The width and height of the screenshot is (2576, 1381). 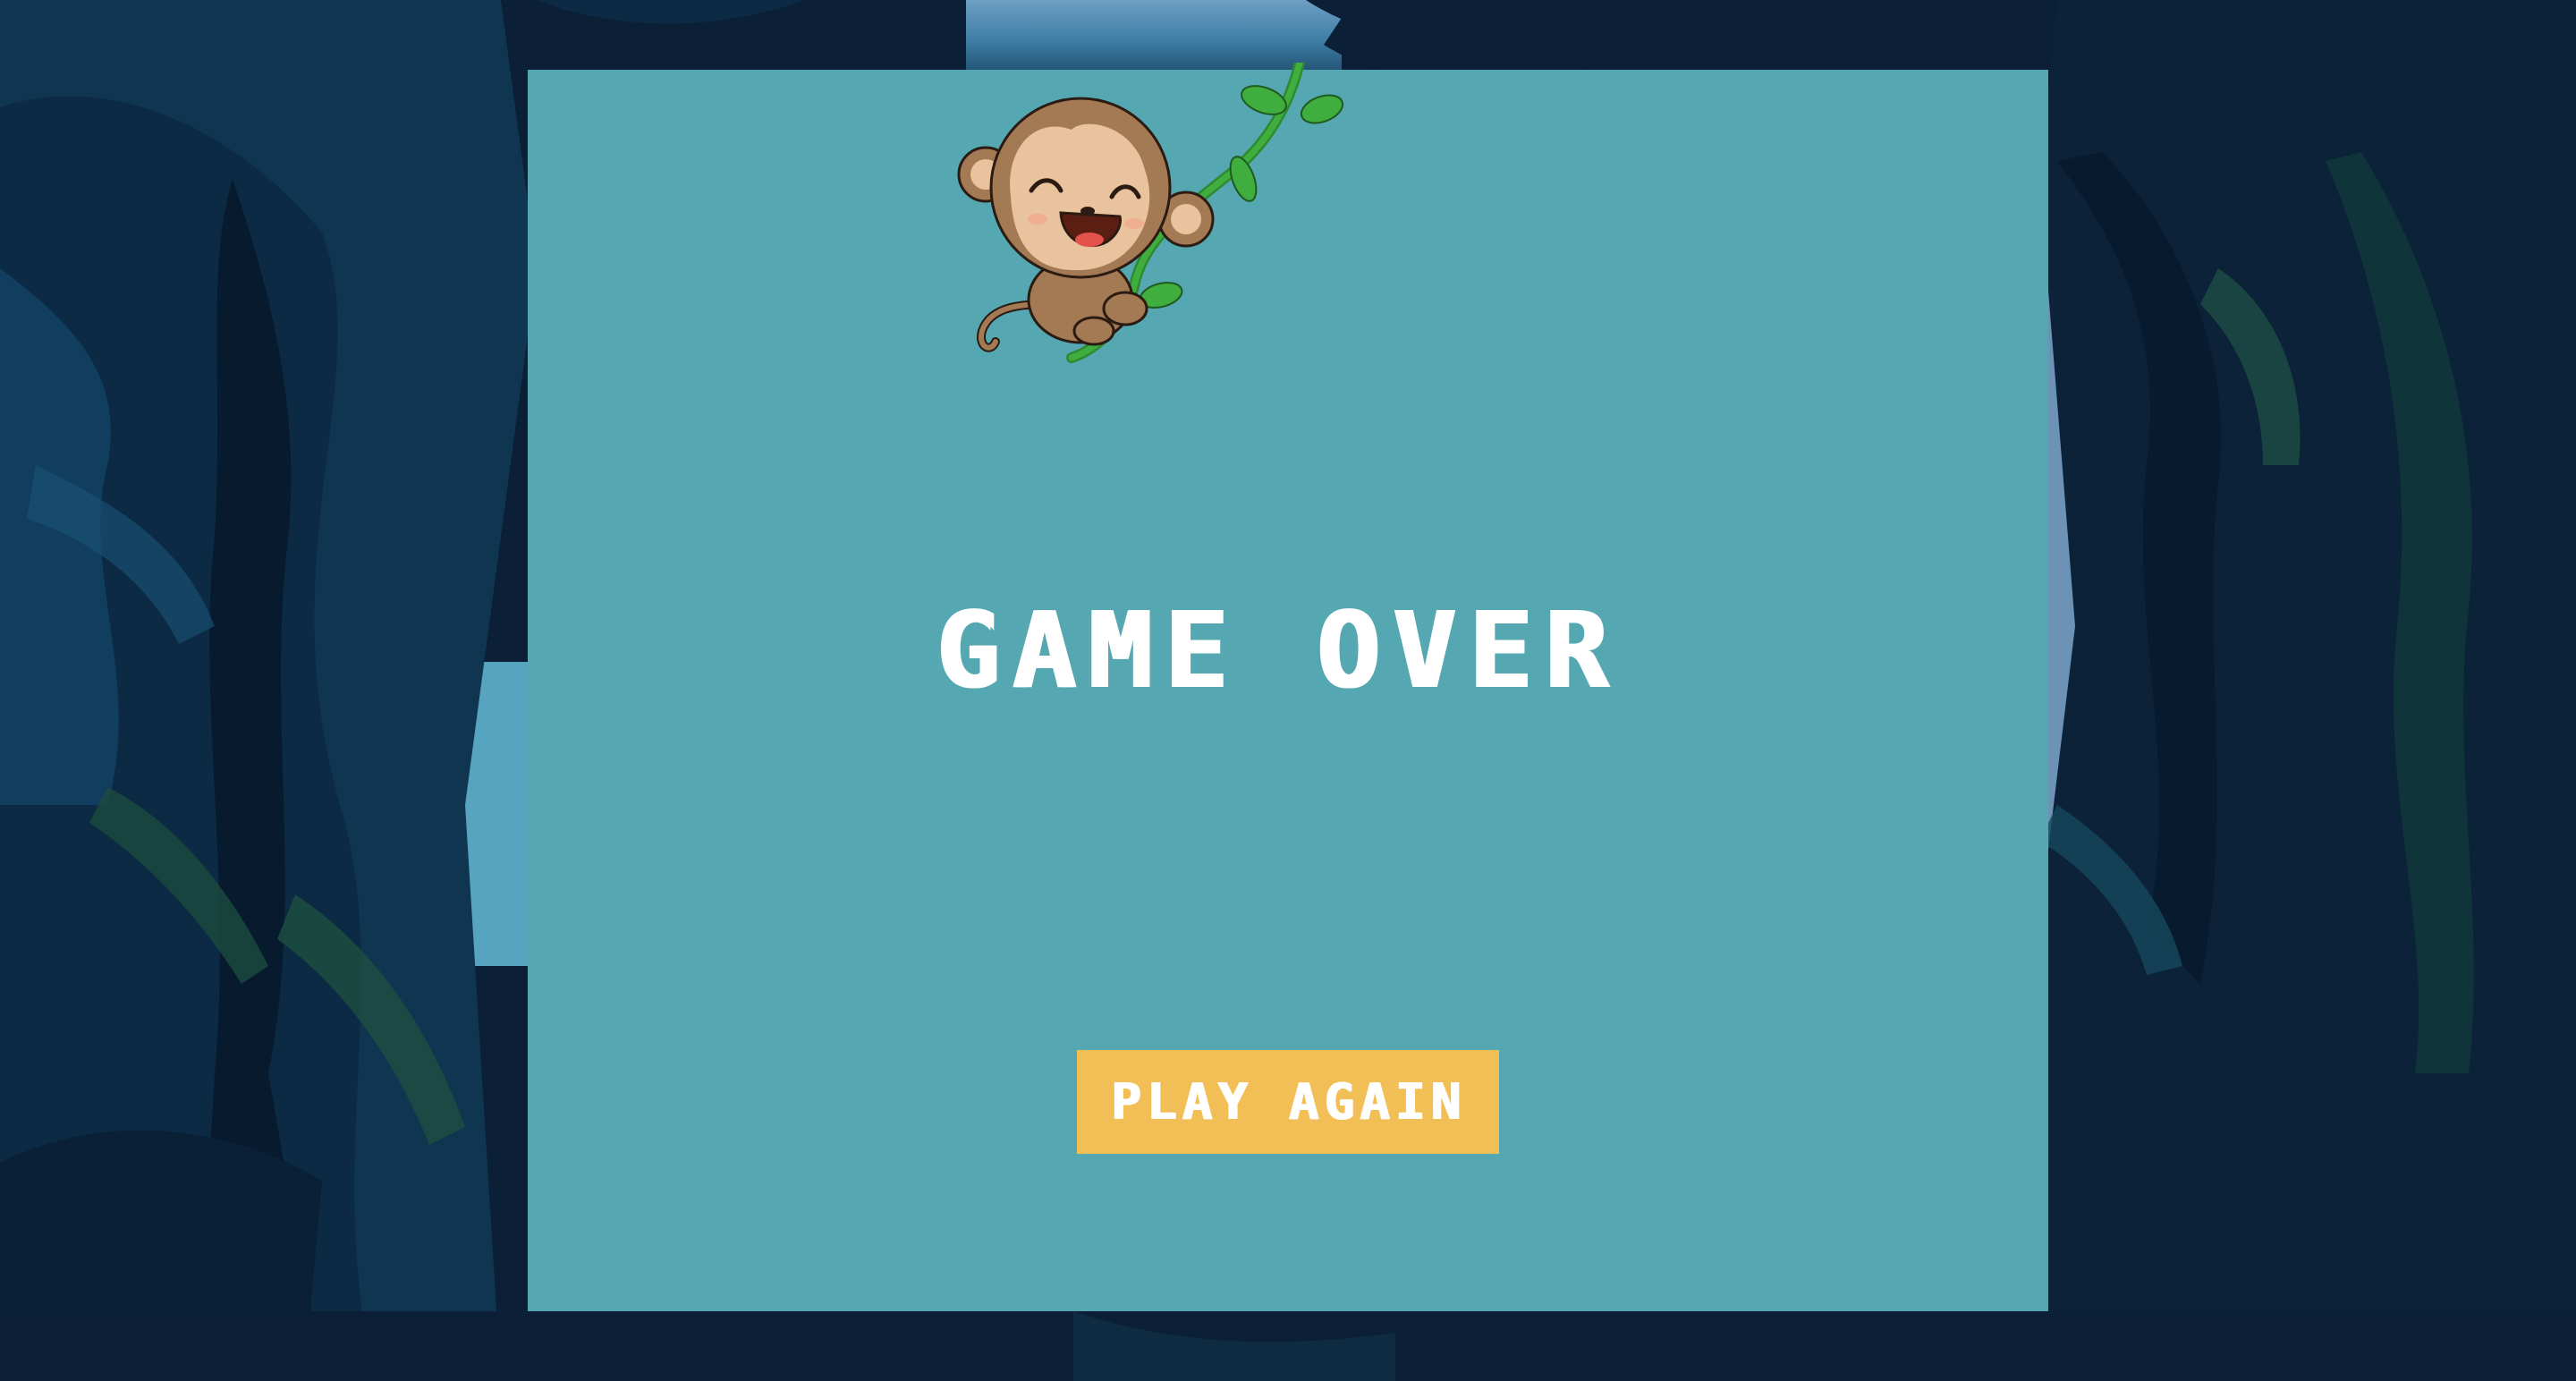 I want to click on play-again-button: PLAY AGAIN, so click(x=1288, y=1102).